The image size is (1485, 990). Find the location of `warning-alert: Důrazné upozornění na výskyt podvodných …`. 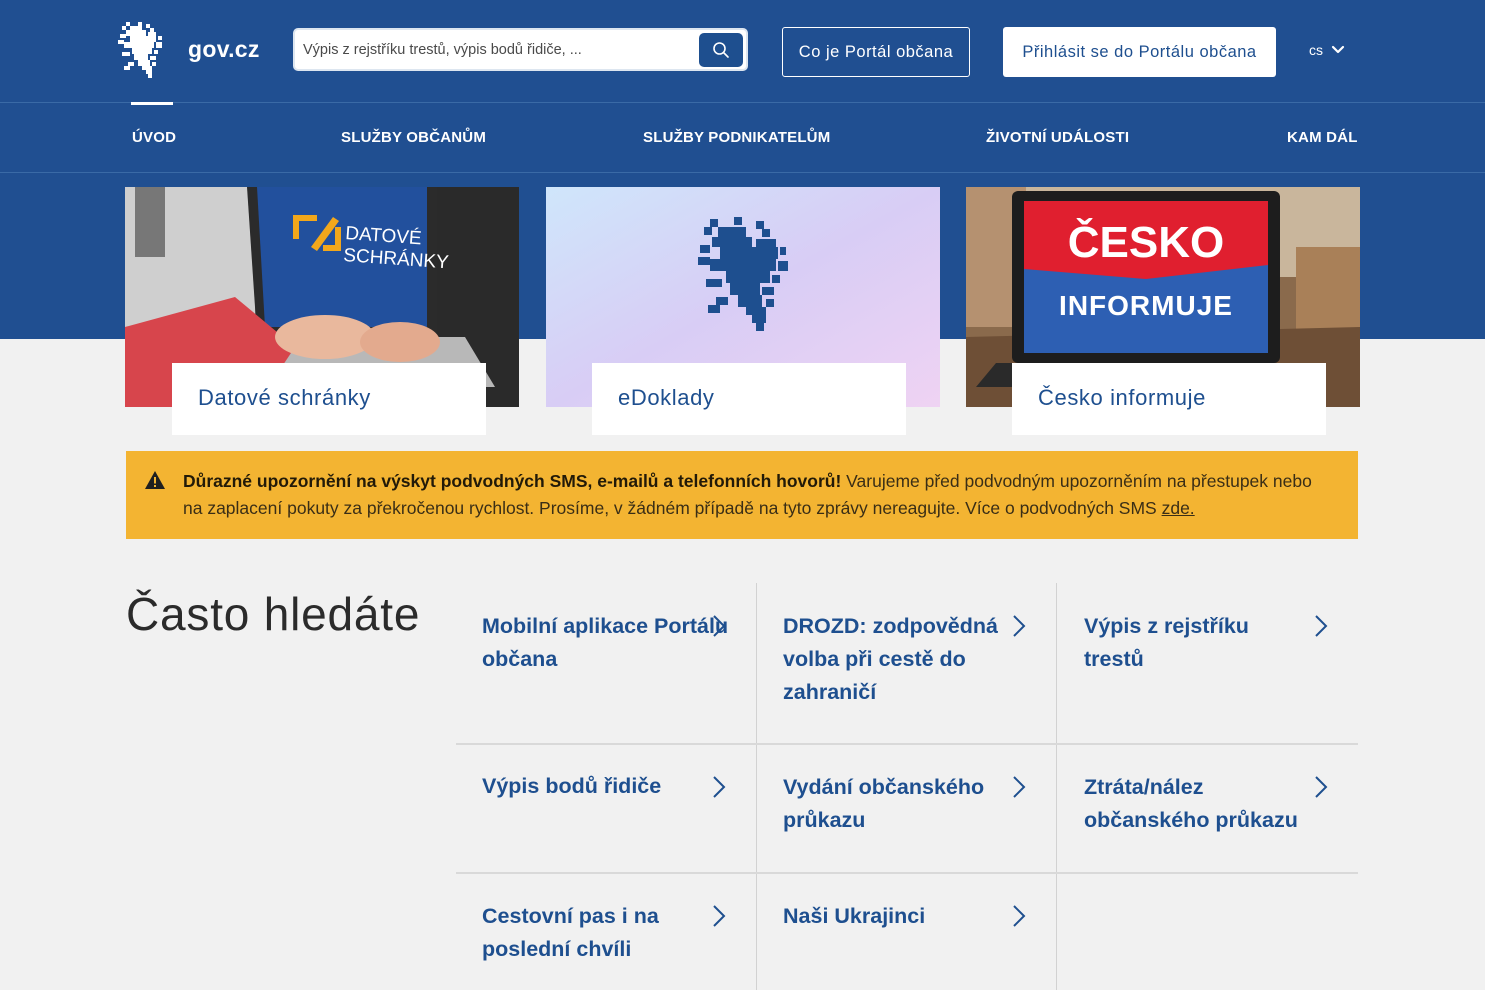

warning-alert: Důrazné upozornění na výskyt podvodných … is located at coordinates (742, 495).